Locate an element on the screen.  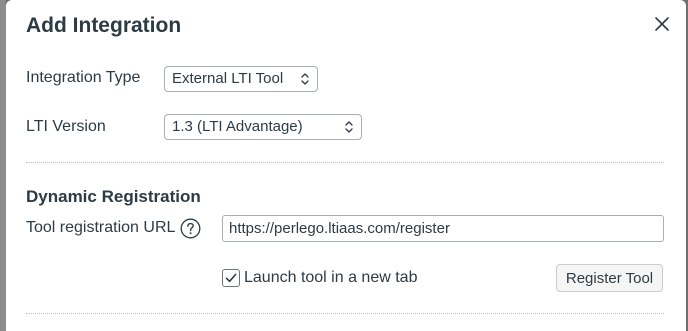
tool-registration-url-label: Tool registration URL is located at coordinates (101, 227).